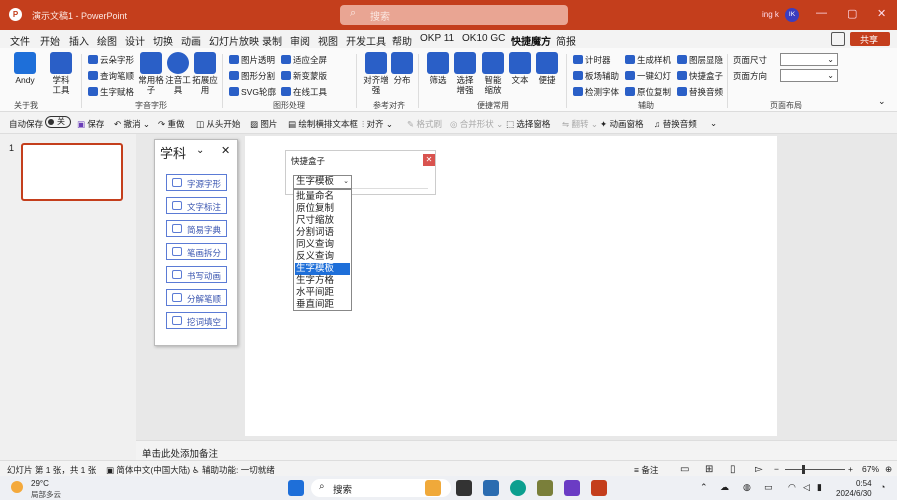 This screenshot has width=897, height=500. I want to click on vs-icon, so click(572, 488).